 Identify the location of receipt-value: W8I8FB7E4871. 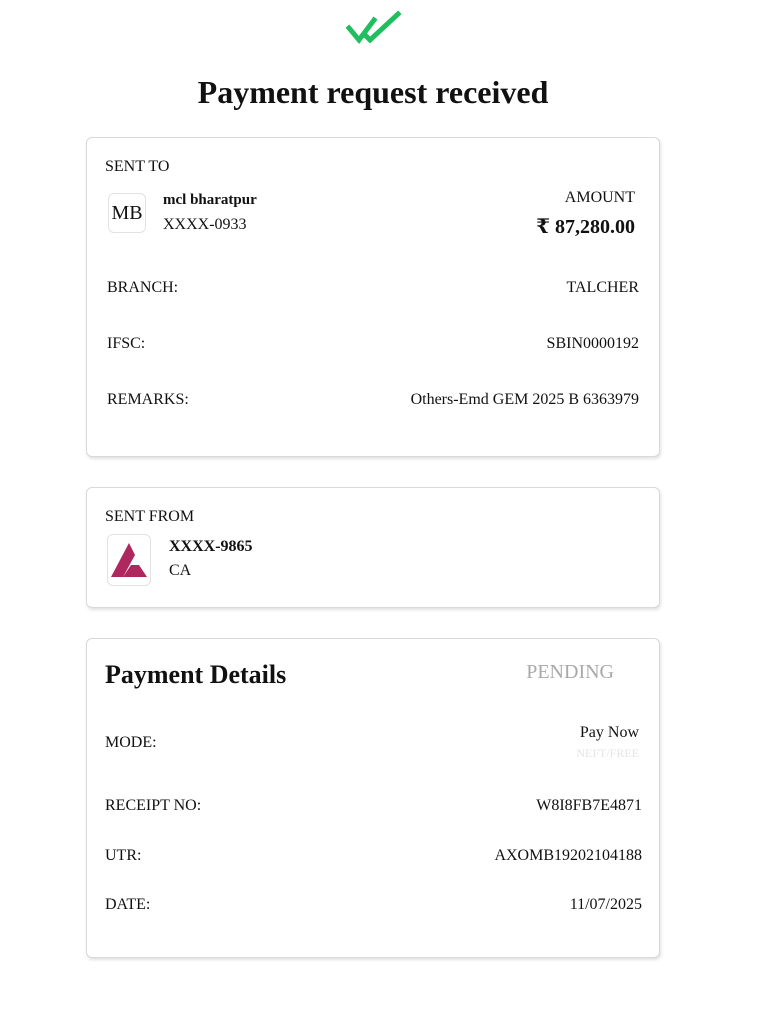
(589, 805).